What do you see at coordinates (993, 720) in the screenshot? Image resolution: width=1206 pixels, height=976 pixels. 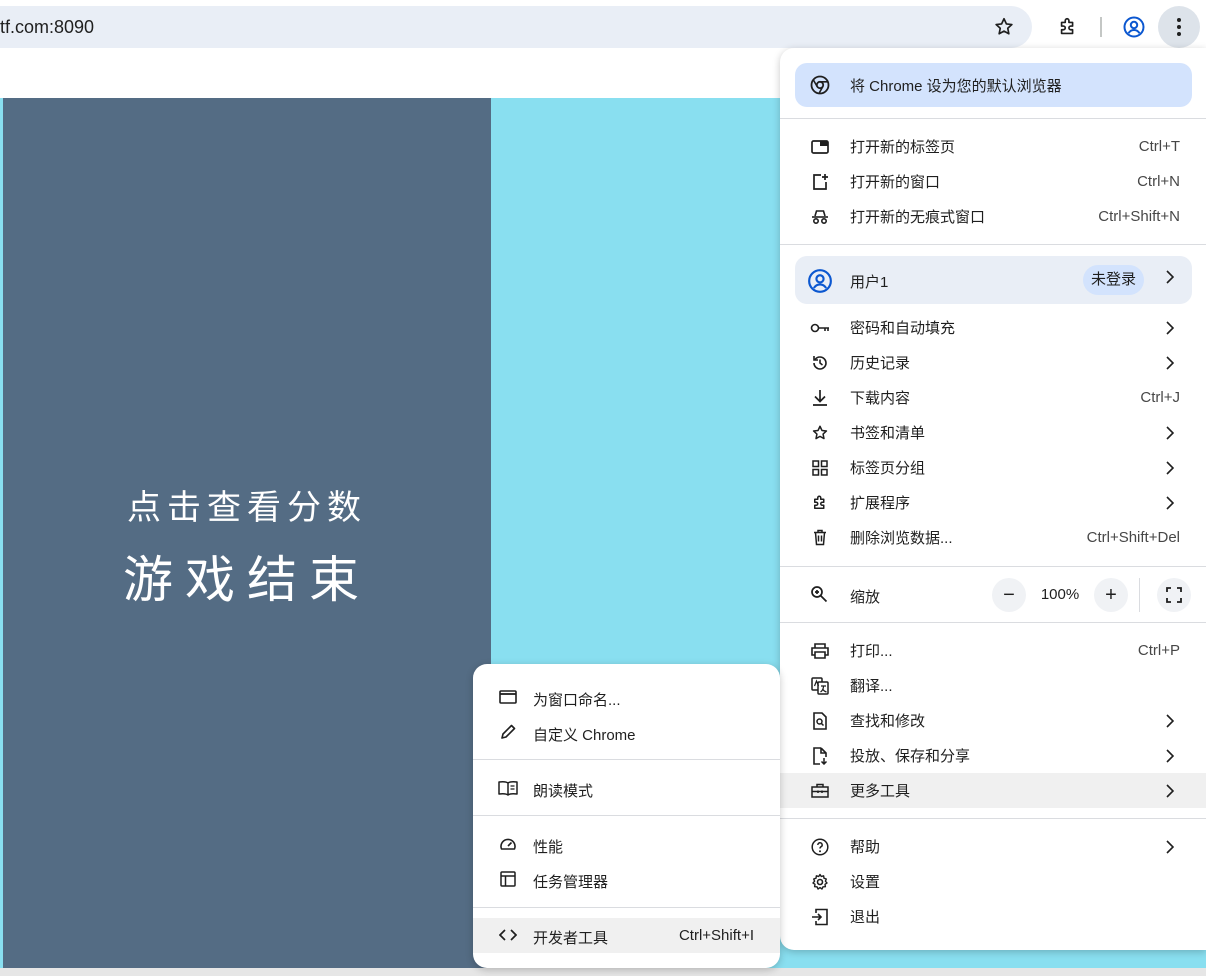 I see `menu-item-find: 查找和修改` at bounding box center [993, 720].